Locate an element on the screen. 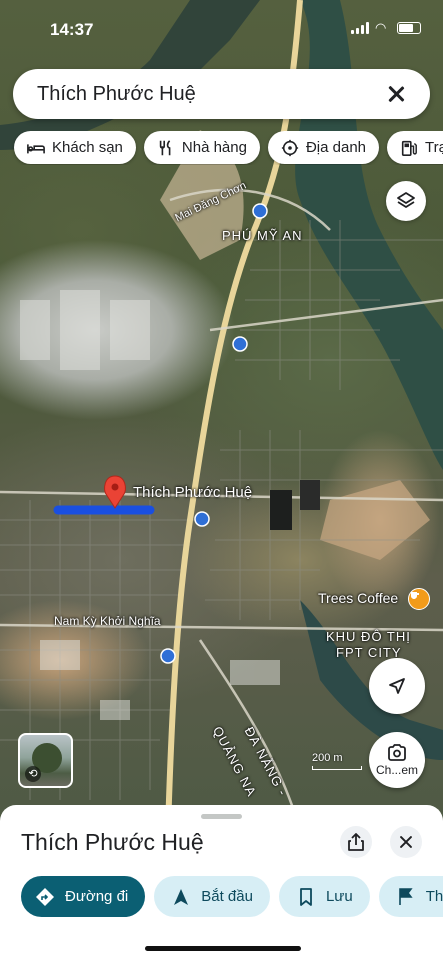 The image size is (443, 960). action-label: Bắt đầu is located at coordinates (227, 896).